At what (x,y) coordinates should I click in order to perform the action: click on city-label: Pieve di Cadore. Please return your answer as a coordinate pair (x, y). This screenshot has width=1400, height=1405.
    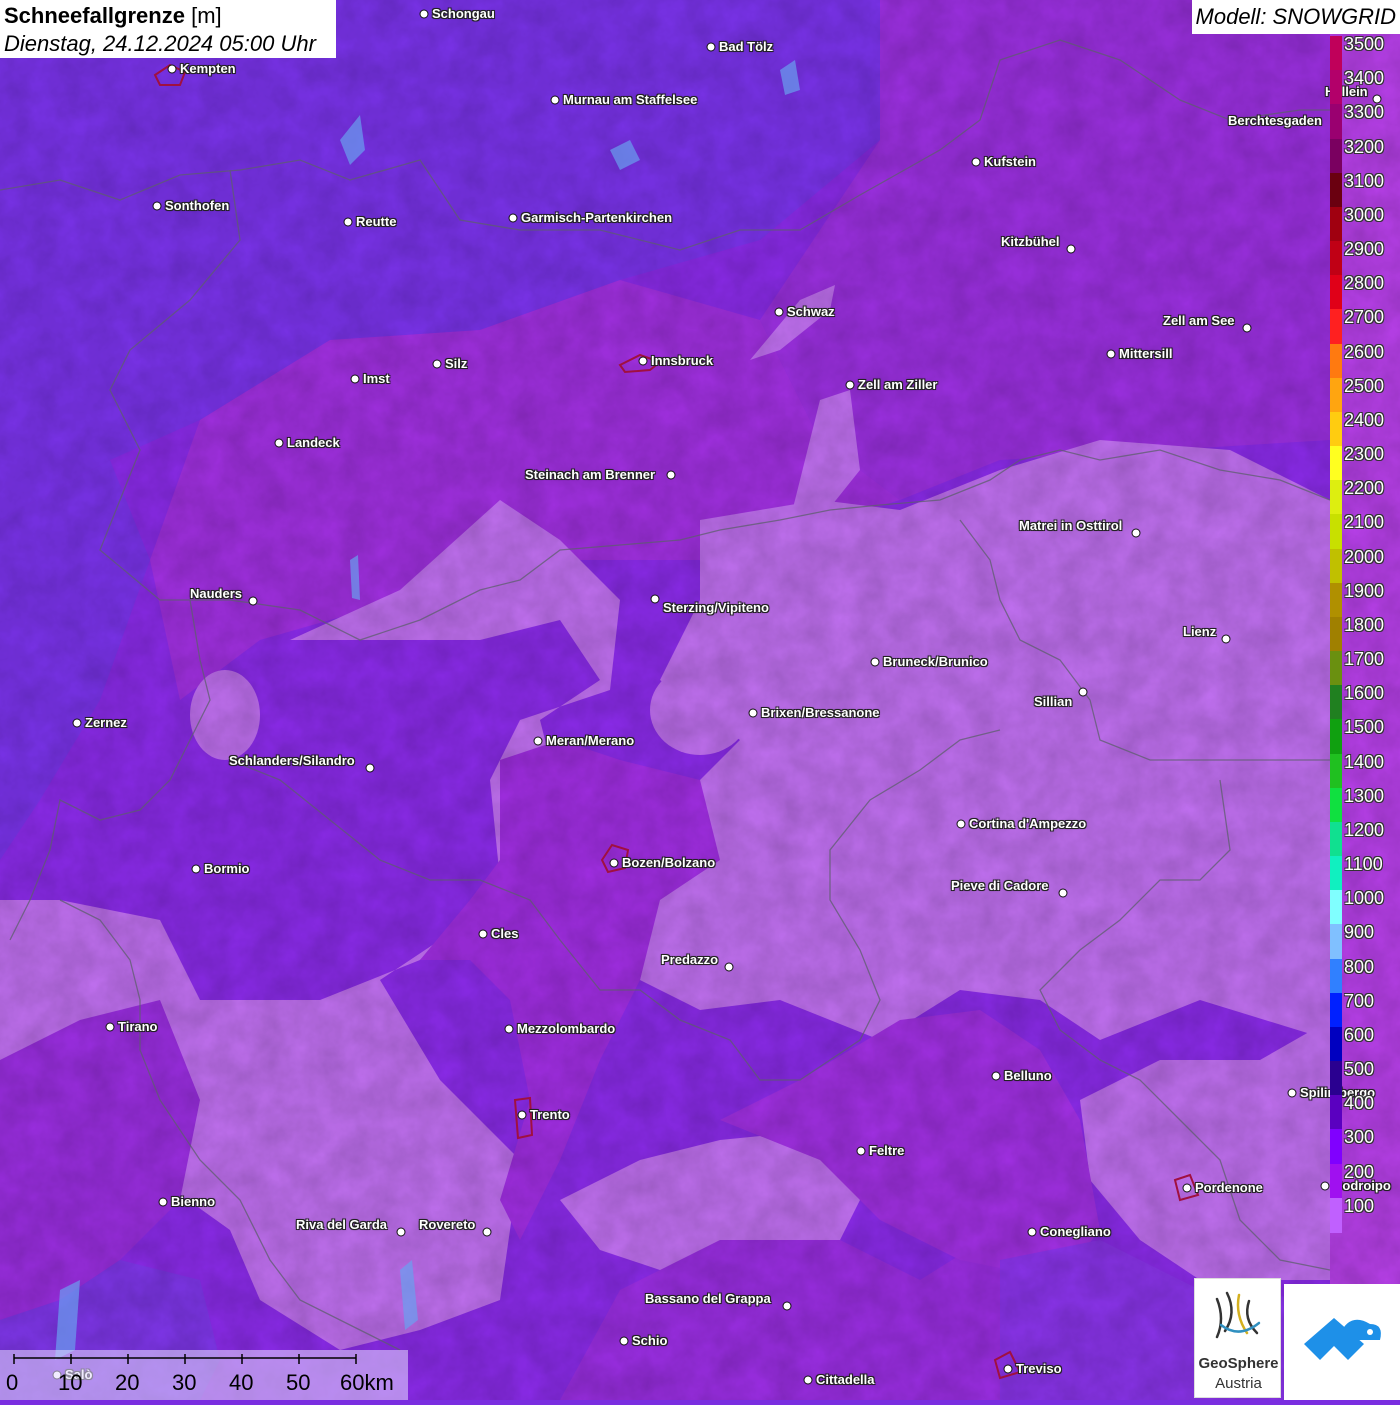
    Looking at the image, I should click on (1000, 885).